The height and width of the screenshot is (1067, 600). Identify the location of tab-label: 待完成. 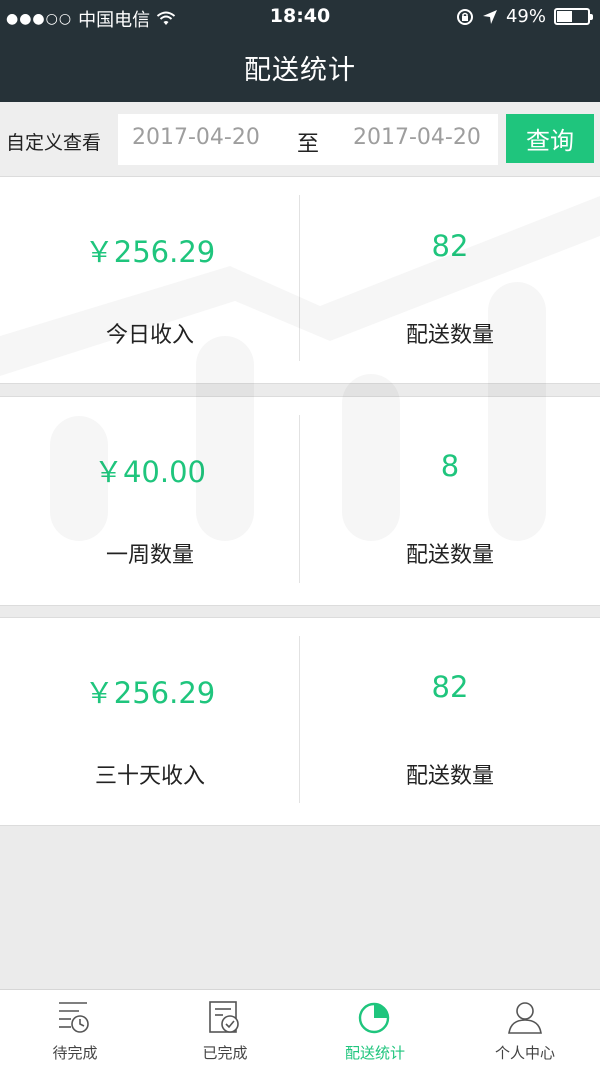
(75, 1053).